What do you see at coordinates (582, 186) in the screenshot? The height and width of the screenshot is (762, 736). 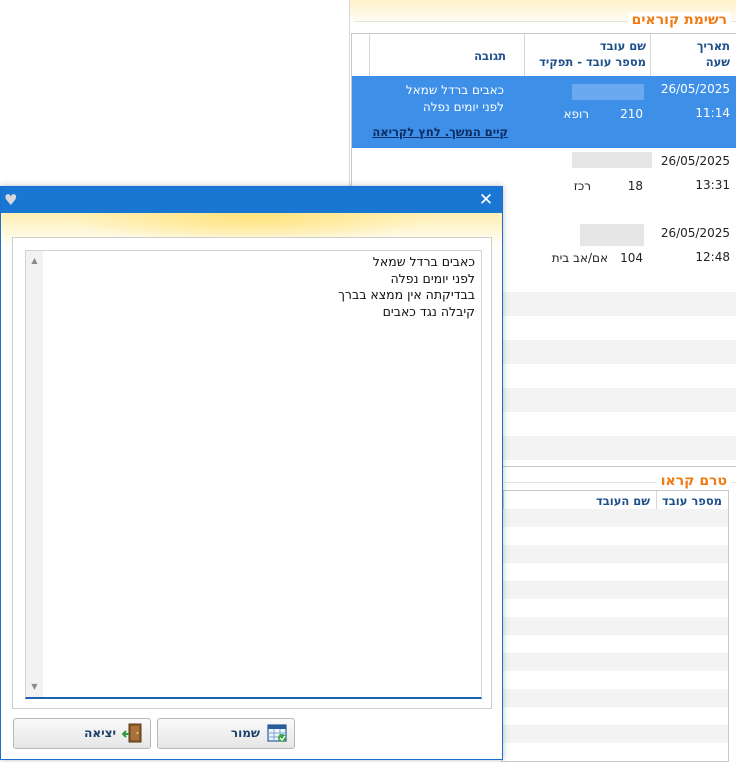 I see `row-role: רכז` at bounding box center [582, 186].